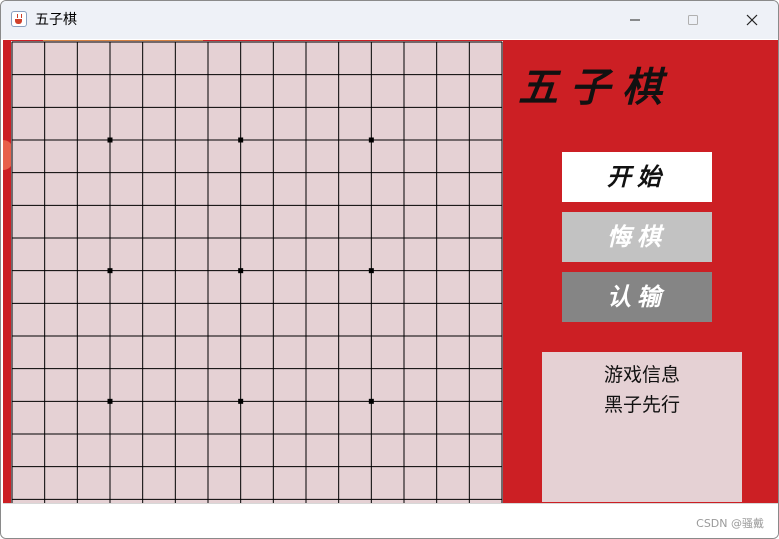  I want to click on resign-button: 认输, so click(637, 297).